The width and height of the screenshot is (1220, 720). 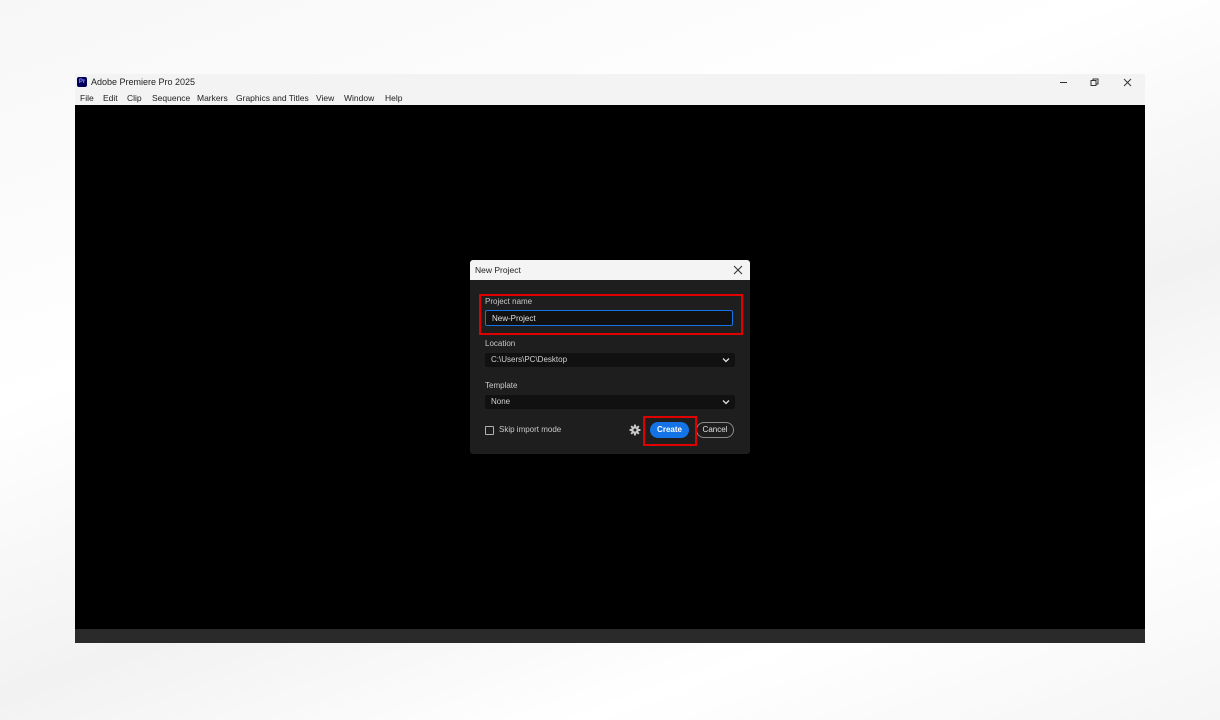 I want to click on location-label: Location, so click(x=500, y=343).